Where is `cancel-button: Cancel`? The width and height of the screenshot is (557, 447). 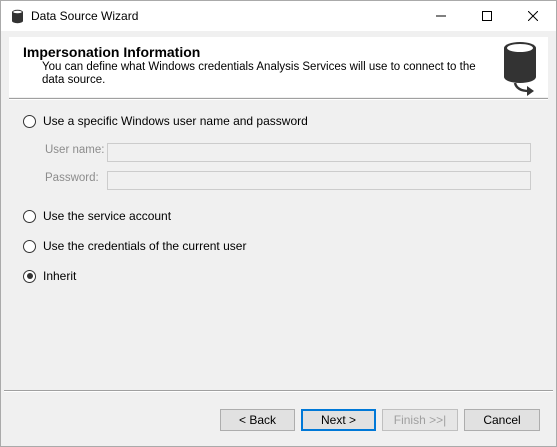
cancel-button: Cancel is located at coordinates (502, 420).